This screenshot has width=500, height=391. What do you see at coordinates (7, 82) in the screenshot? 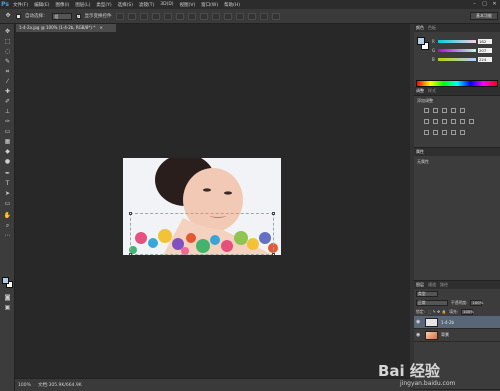
I see `eyedropper-tool-icon: ⁄` at bounding box center [7, 82].